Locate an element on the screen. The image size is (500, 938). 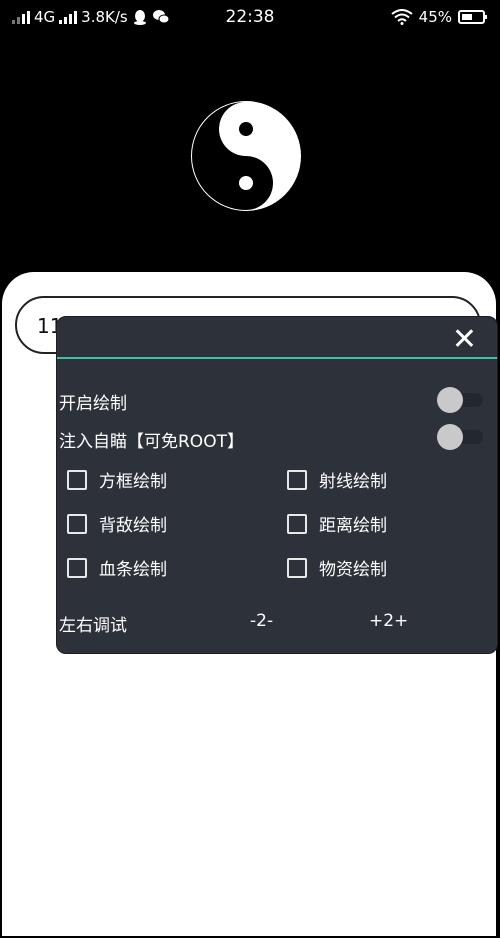
checkbox-box-draw: 方框绘制 is located at coordinates (117, 479).